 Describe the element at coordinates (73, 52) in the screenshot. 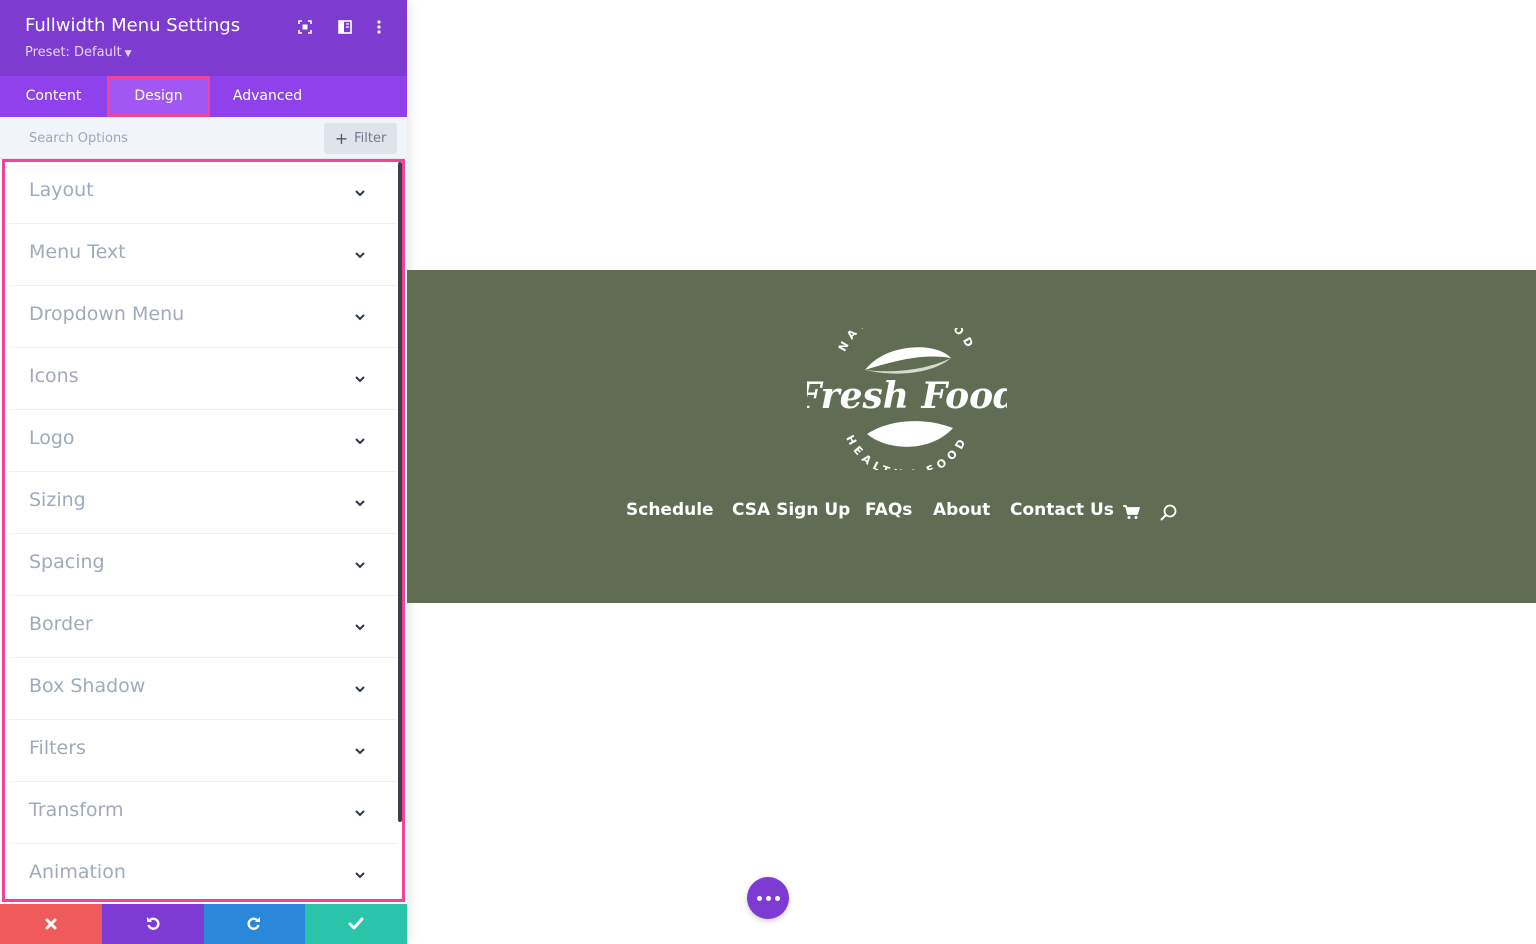

I see `preset-label: Preset: Default` at that location.